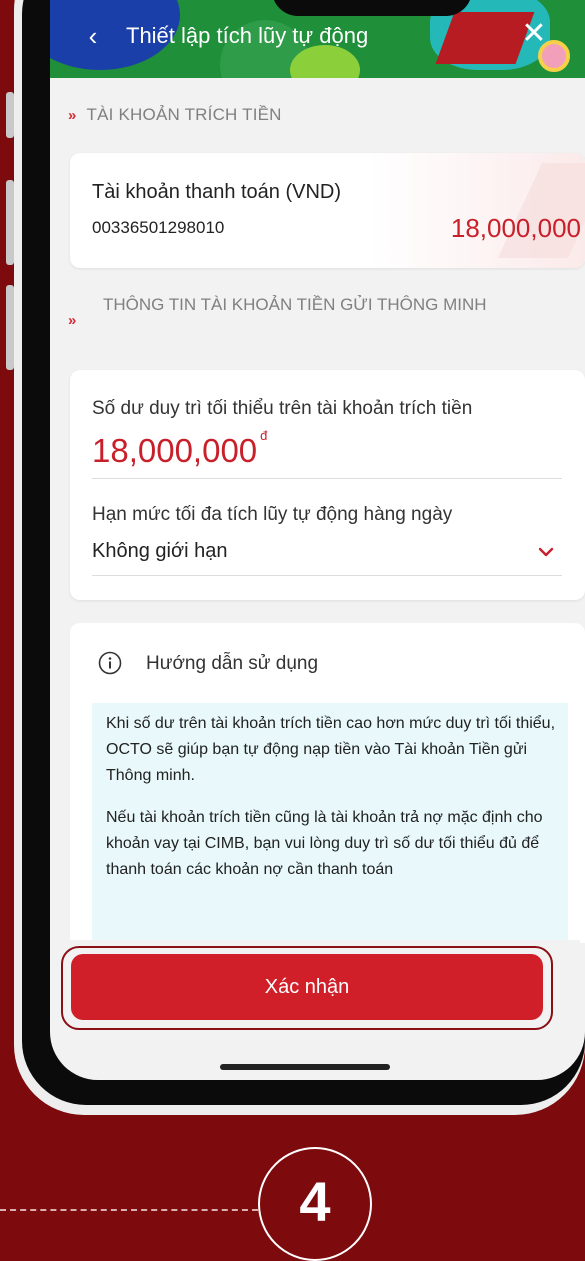  I want to click on info-icon, so click(110, 663).